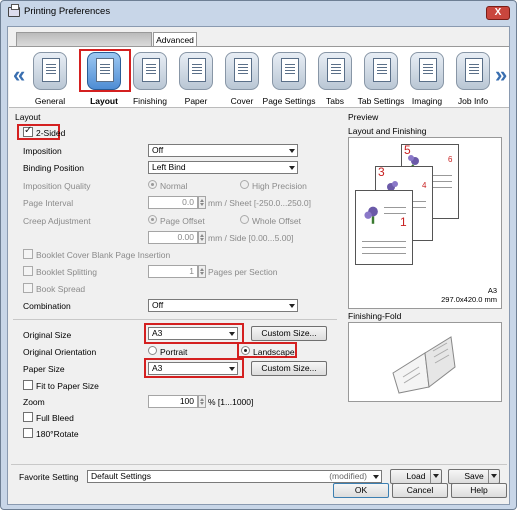 The height and width of the screenshot is (510, 517). Describe the element at coordinates (424, 365) in the screenshot. I see `fold-icon` at that location.